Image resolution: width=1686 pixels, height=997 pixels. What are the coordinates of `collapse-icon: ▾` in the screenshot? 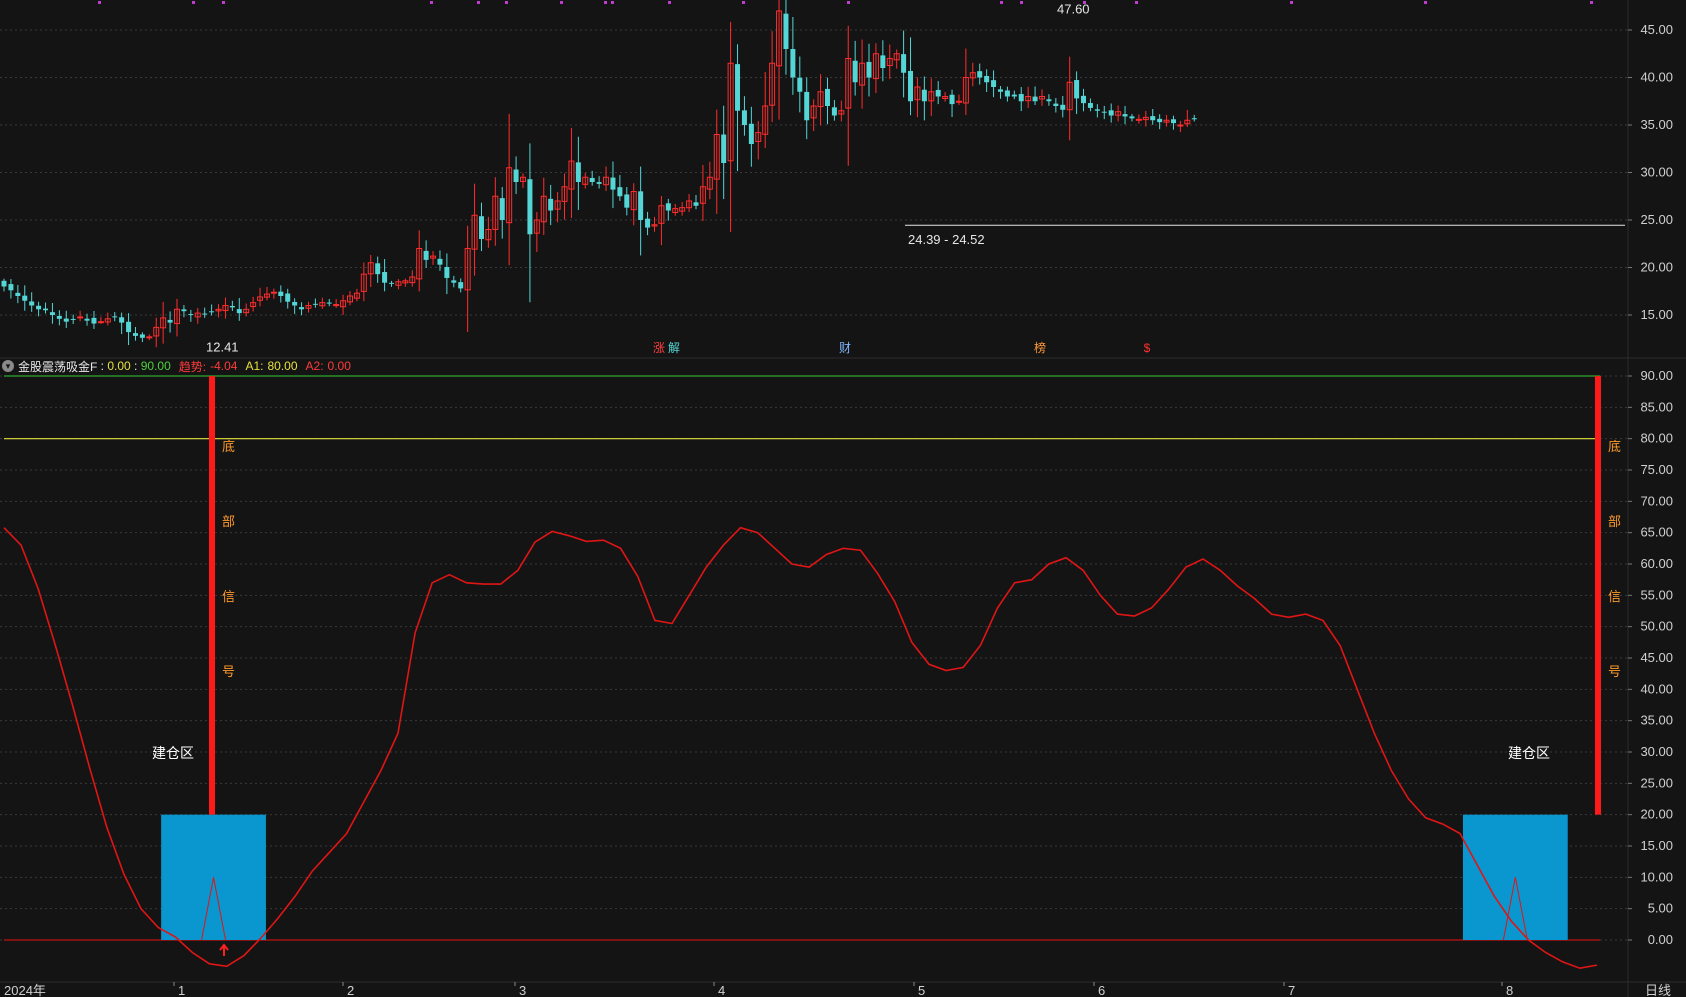 It's located at (8, 366).